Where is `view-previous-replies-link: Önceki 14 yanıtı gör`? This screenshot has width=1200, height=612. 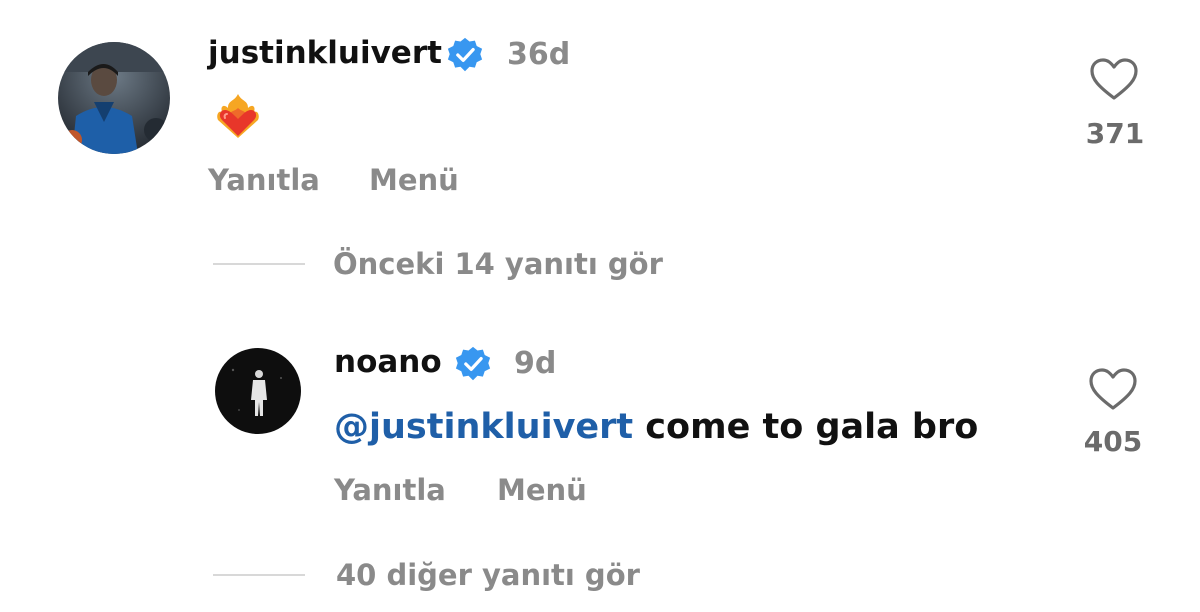 view-previous-replies-link: Önceki 14 yanıtı gör is located at coordinates (498, 264).